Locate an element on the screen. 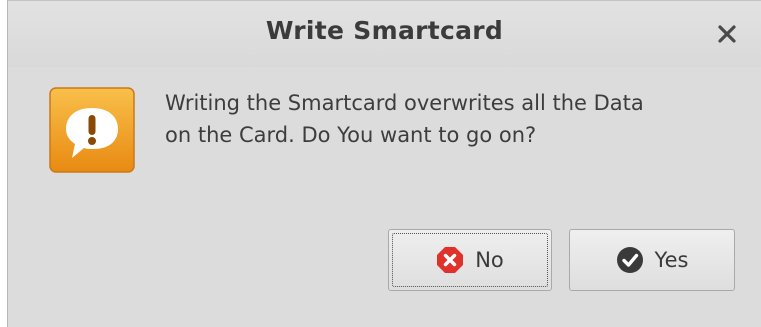 The height and width of the screenshot is (327, 761). cancel-x-icon is located at coordinates (450, 260).